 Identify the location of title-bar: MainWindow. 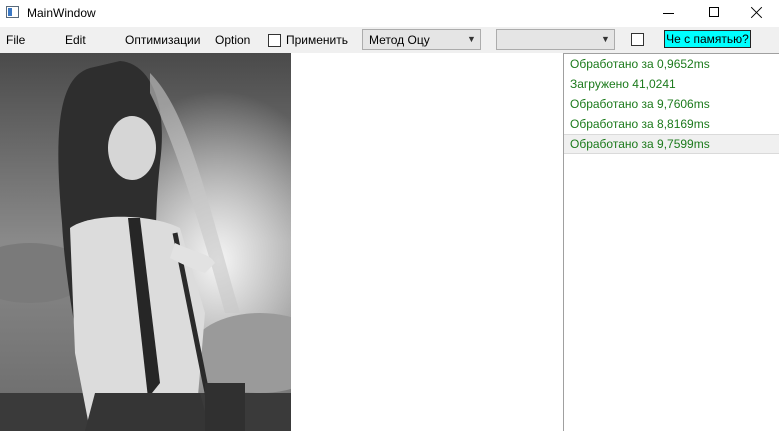
(389, 13).